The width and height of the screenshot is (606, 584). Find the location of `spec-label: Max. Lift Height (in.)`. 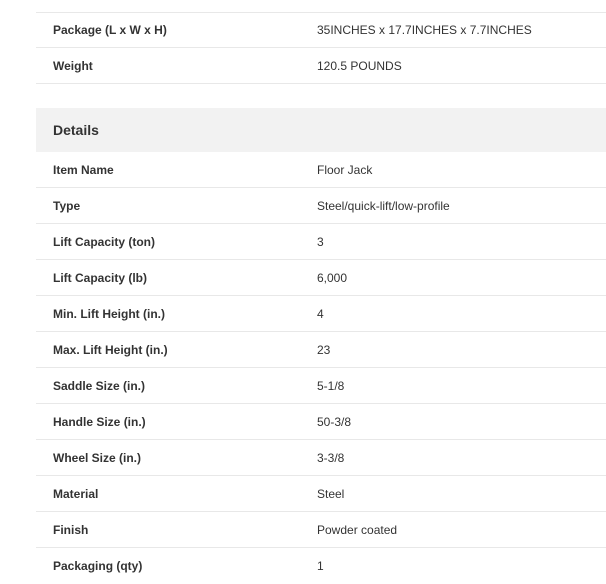

spec-label: Max. Lift Height (in.) is located at coordinates (110, 349).